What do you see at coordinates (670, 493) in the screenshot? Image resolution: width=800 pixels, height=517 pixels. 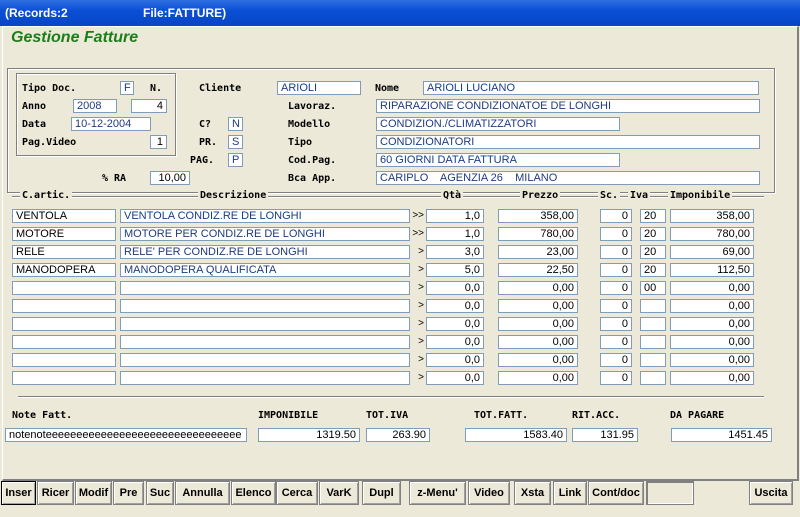 I see `blank-button` at bounding box center [670, 493].